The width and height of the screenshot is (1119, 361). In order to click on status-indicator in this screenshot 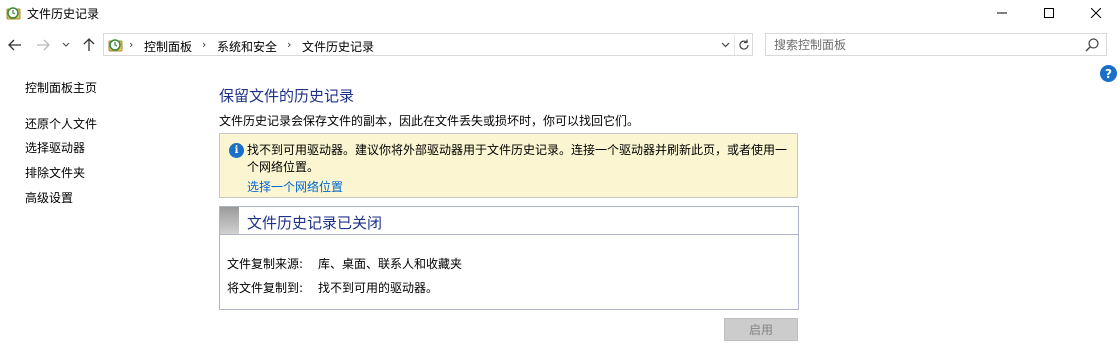, I will do `click(229, 220)`.